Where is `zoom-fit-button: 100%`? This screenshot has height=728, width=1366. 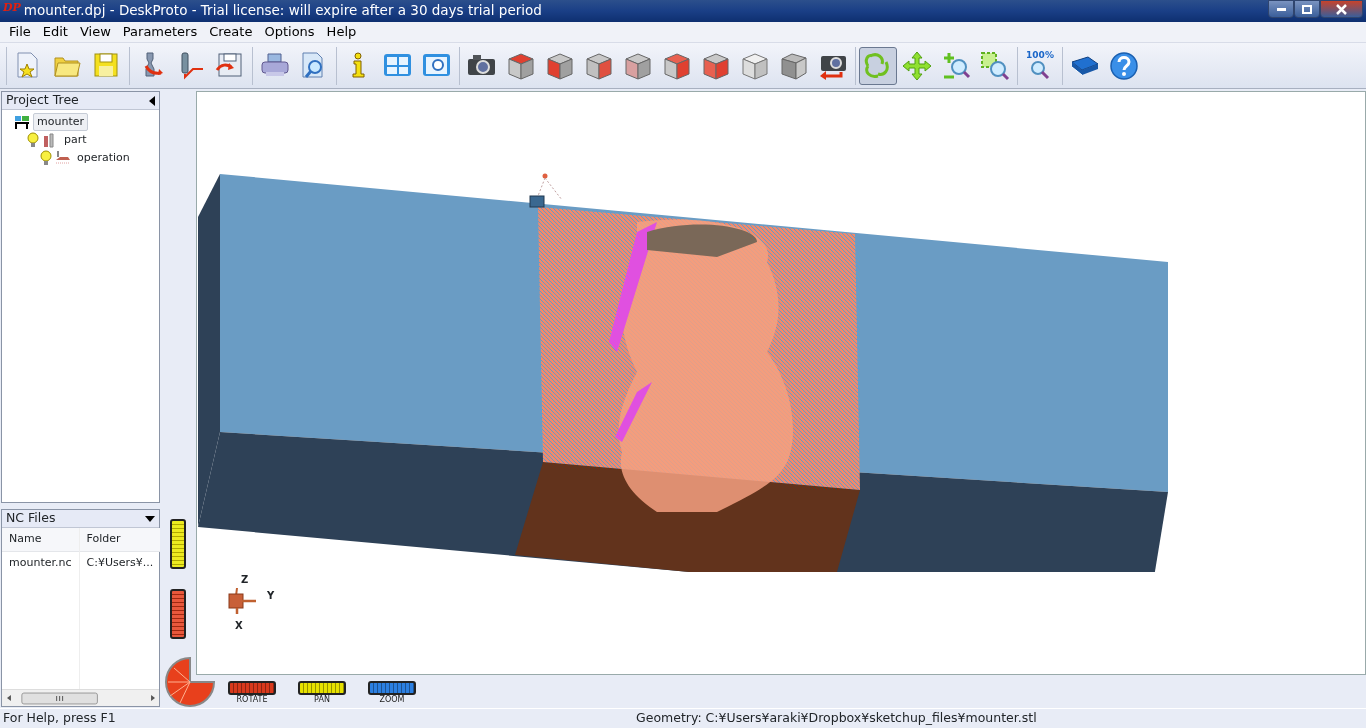 zoom-fit-button: 100% is located at coordinates (1040, 65).